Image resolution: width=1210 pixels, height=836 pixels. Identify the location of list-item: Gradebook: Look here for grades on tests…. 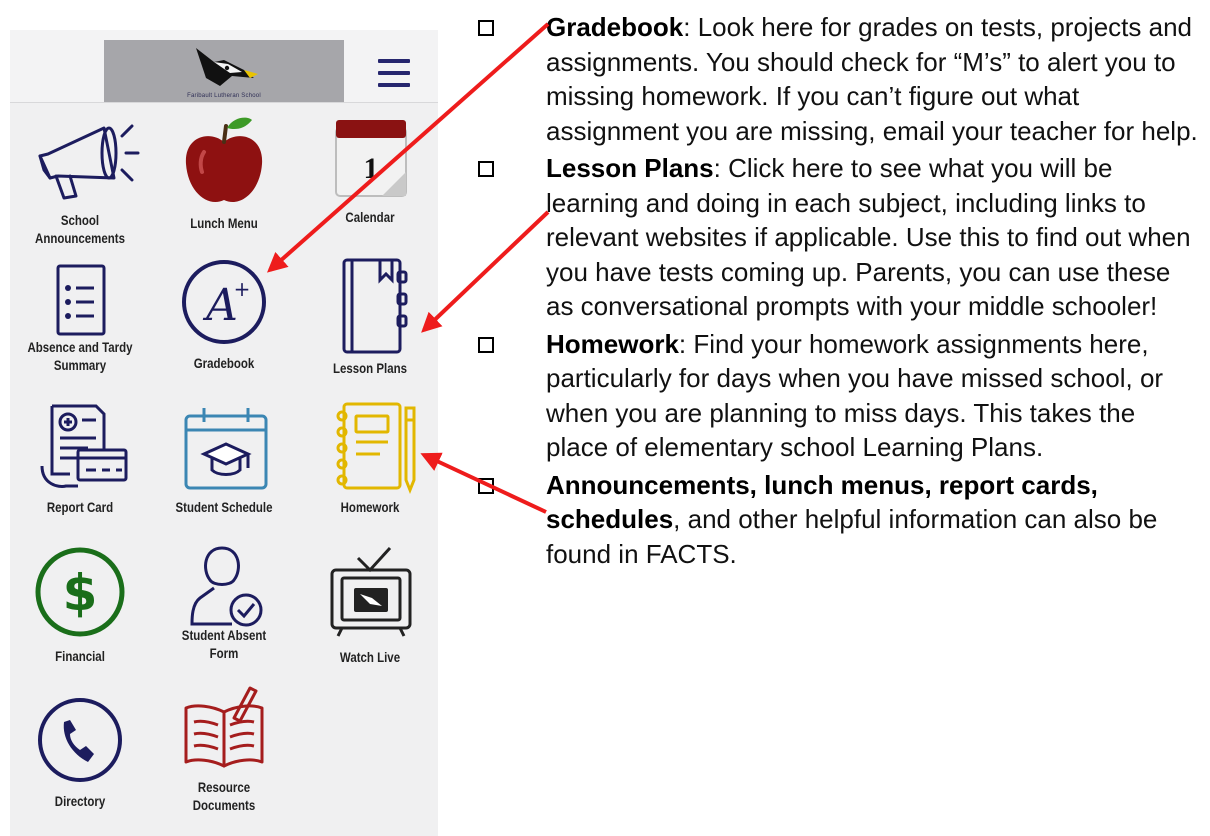
(838, 79).